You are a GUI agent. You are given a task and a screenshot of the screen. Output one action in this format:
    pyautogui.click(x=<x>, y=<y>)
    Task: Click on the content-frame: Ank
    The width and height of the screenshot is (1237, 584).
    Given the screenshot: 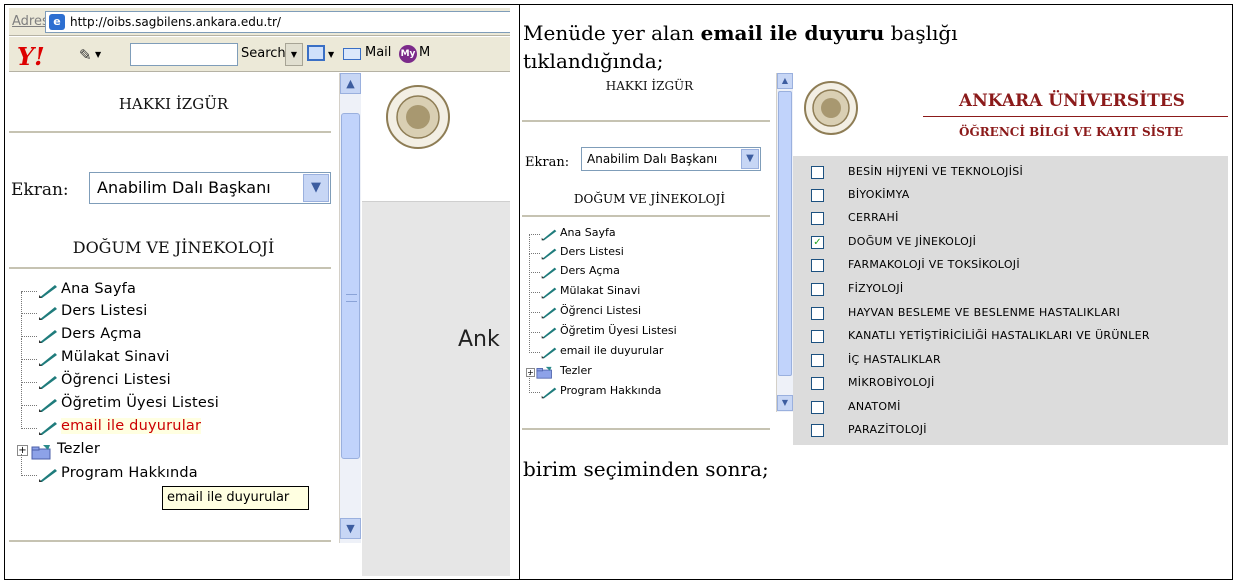 What is the action you would take?
    pyautogui.click(x=435, y=324)
    